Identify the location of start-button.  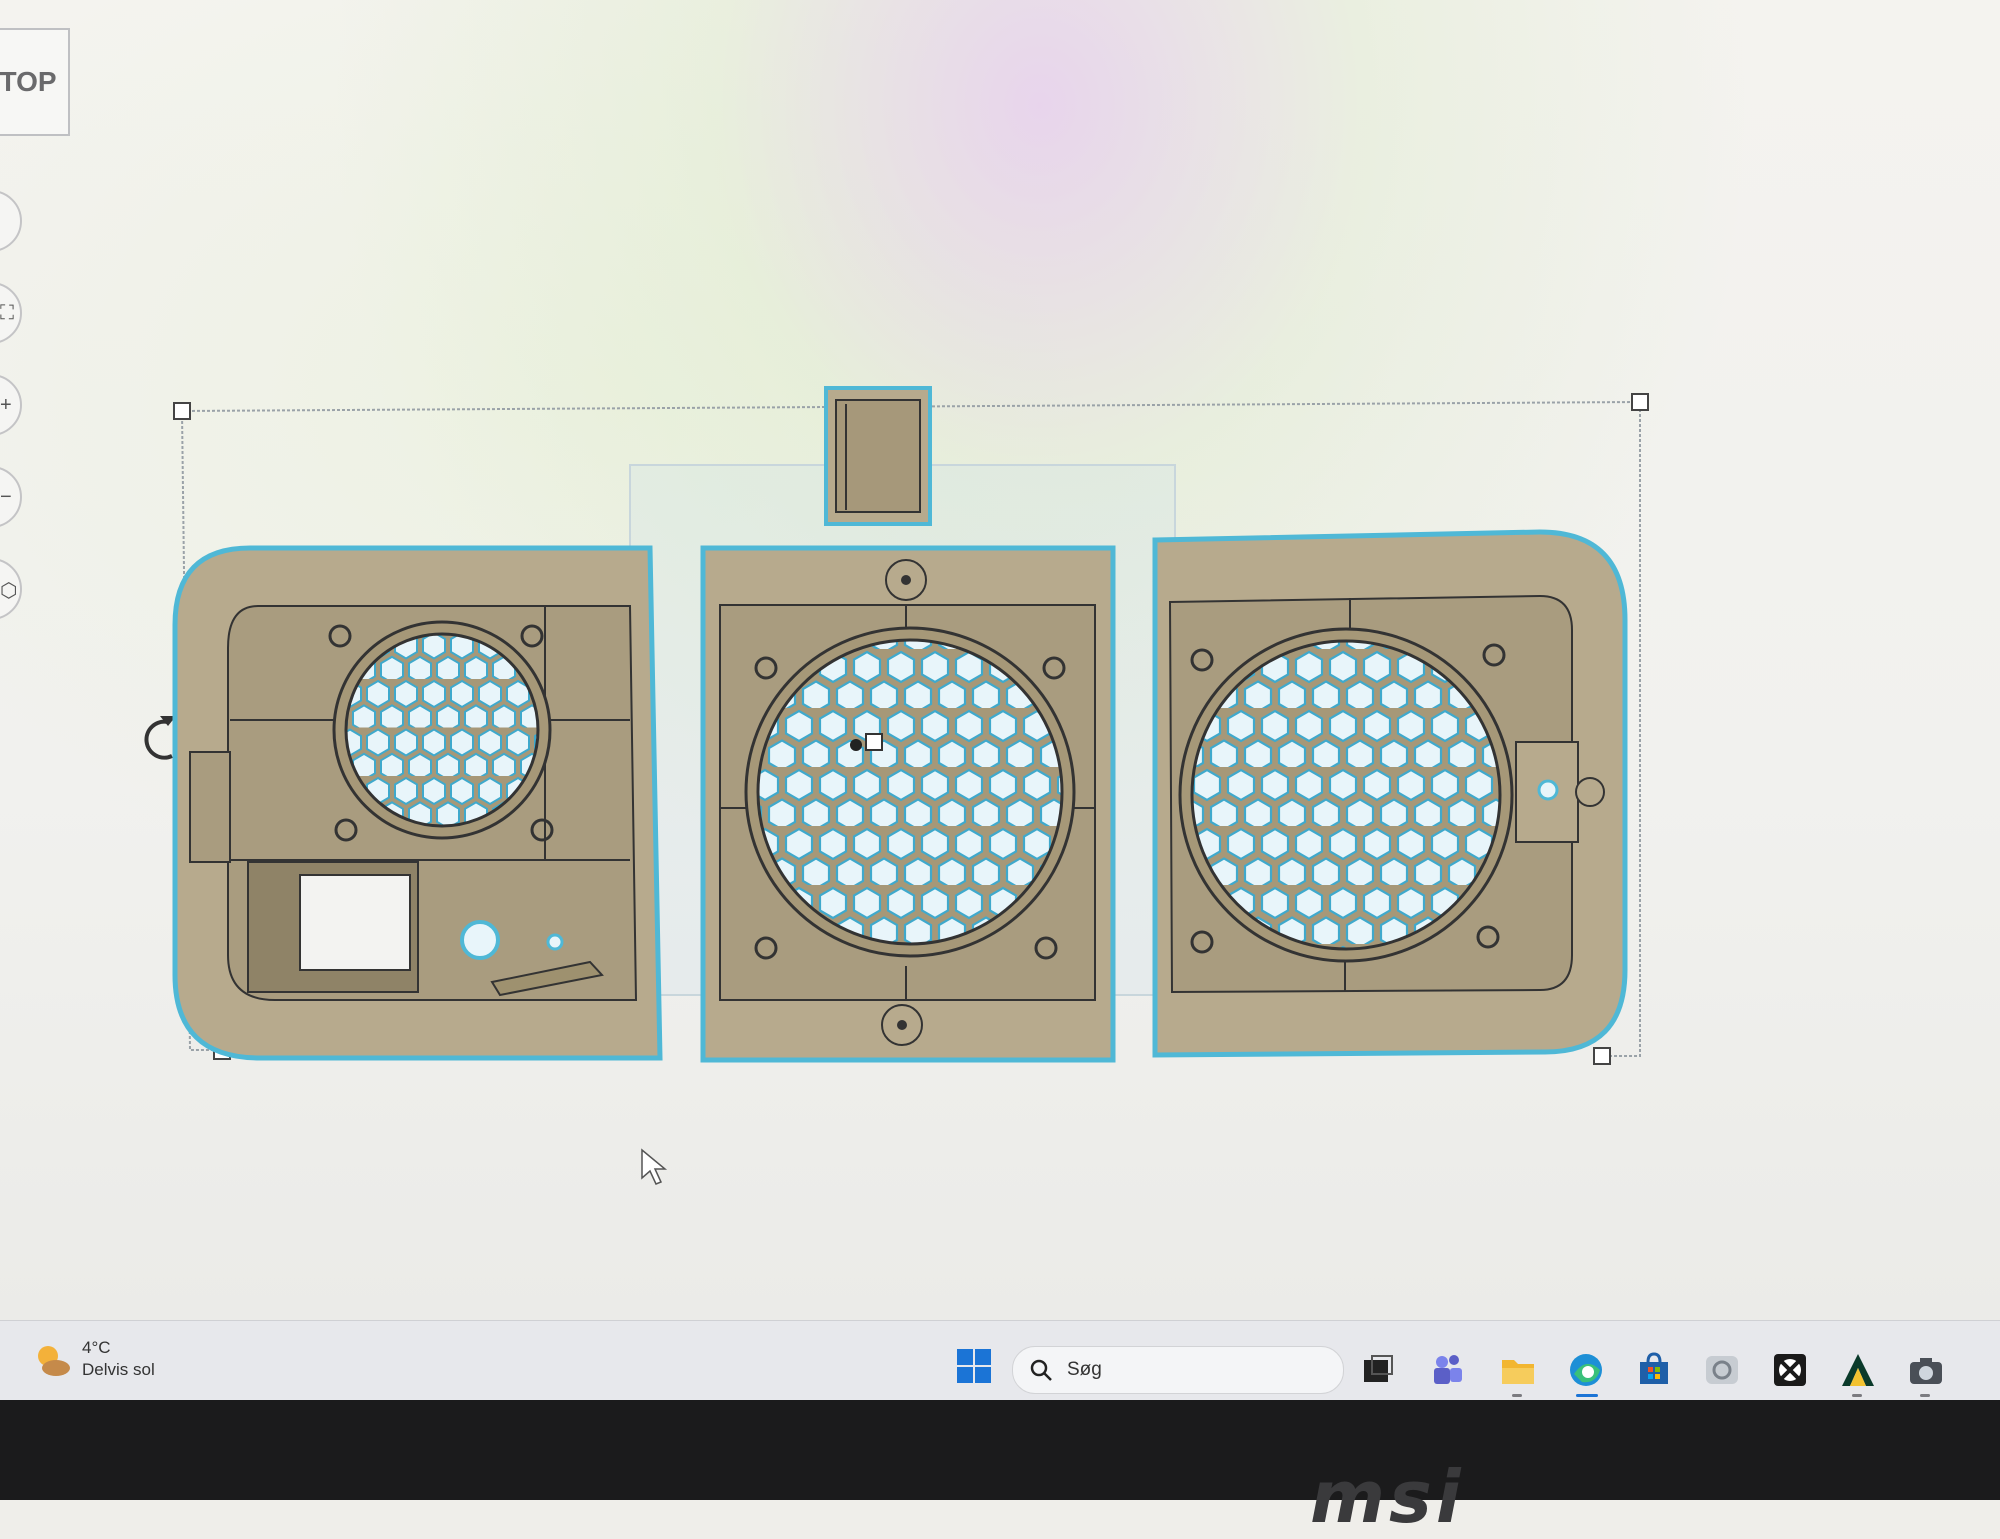
(974, 1366).